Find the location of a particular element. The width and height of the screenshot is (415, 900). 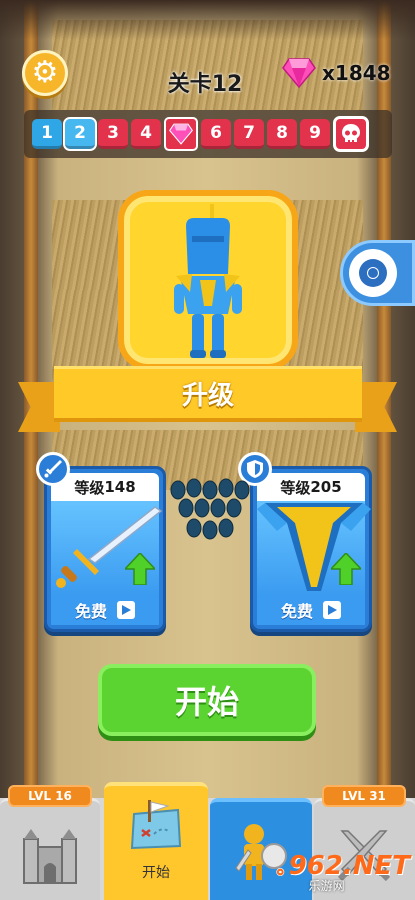

level-node-7: 7 is located at coordinates (249, 134).